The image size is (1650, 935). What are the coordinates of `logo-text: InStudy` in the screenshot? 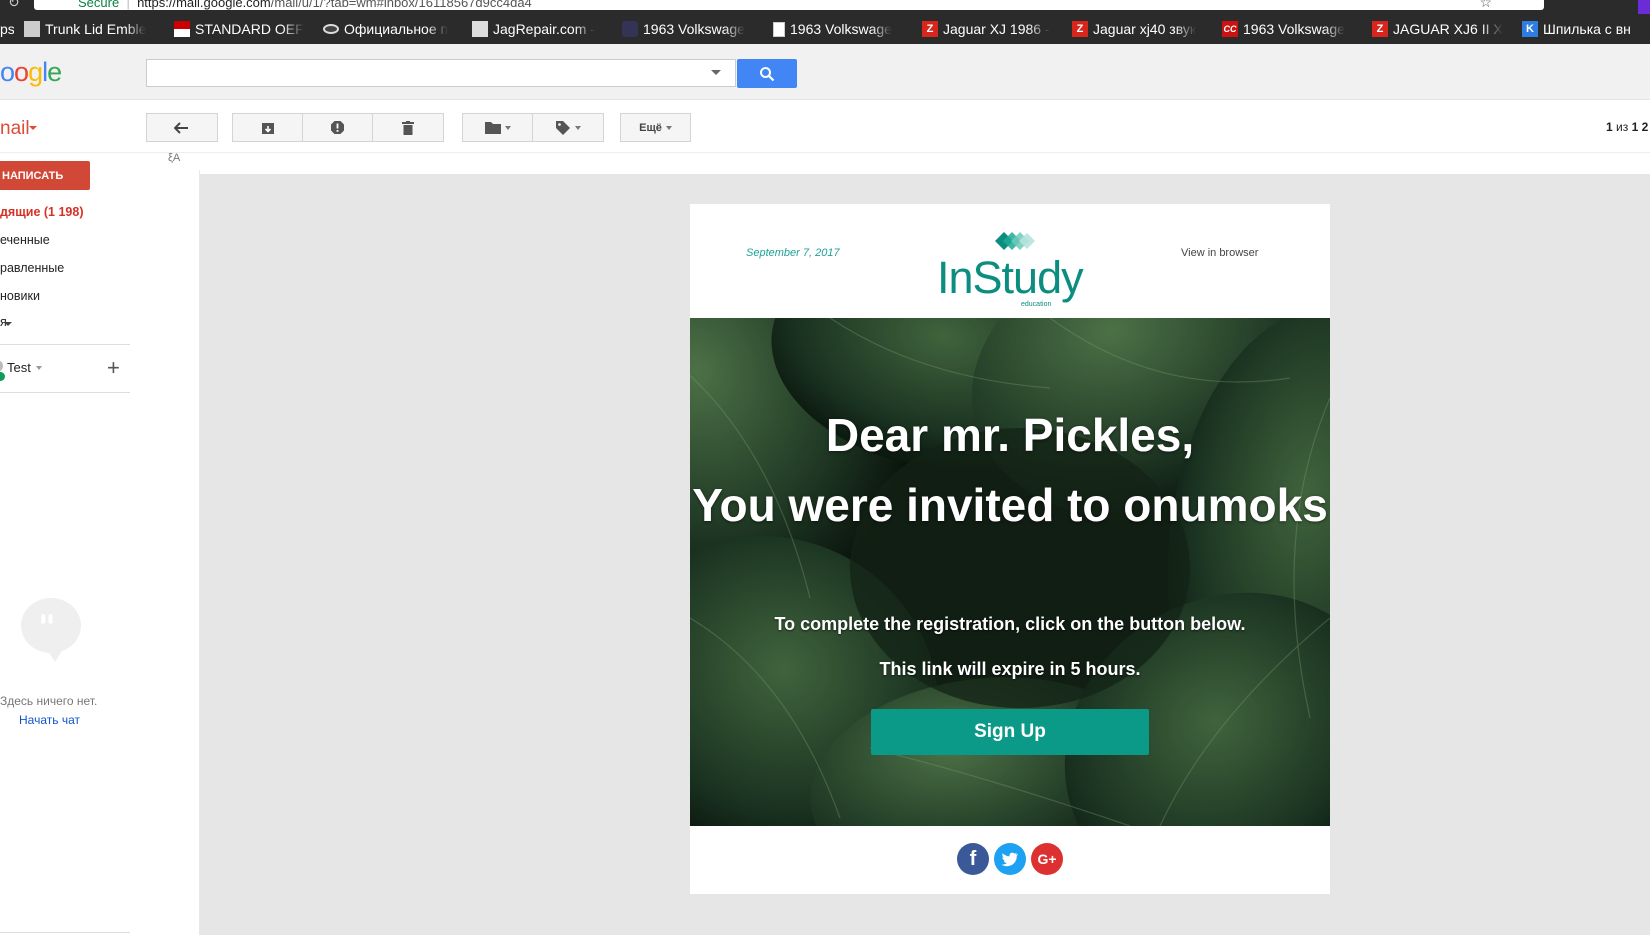 It's located at (1010, 277).